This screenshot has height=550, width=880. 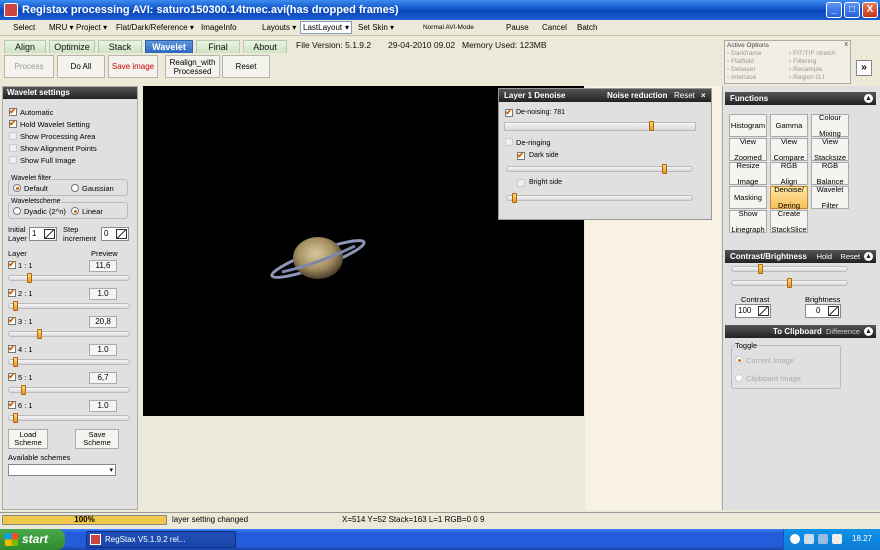 What do you see at coordinates (23, 390) in the screenshot?
I see `layer-5-slider-thumb` at bounding box center [23, 390].